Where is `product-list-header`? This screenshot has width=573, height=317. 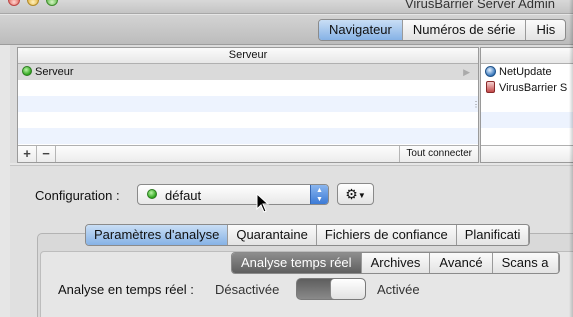
product-list-header is located at coordinates (527, 56).